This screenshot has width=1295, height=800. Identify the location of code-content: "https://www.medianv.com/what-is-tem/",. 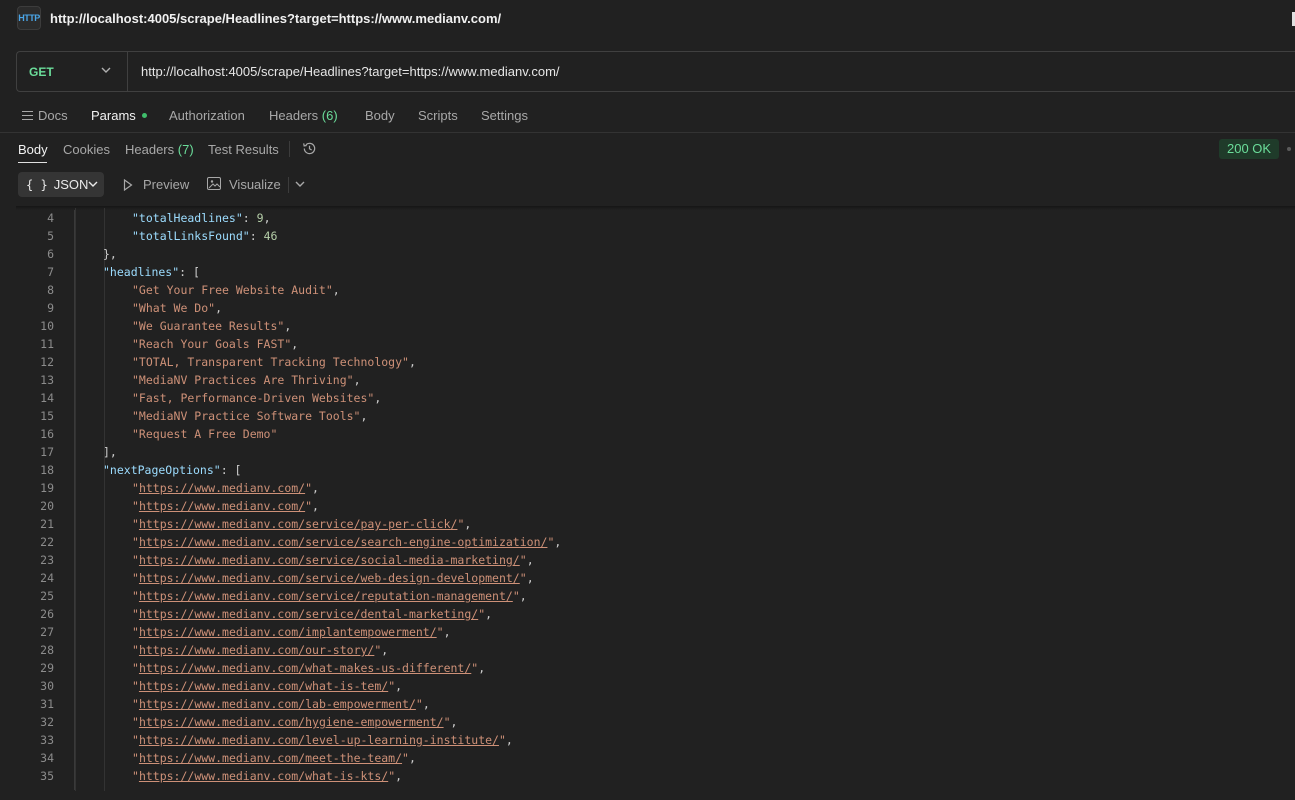
(267, 686).